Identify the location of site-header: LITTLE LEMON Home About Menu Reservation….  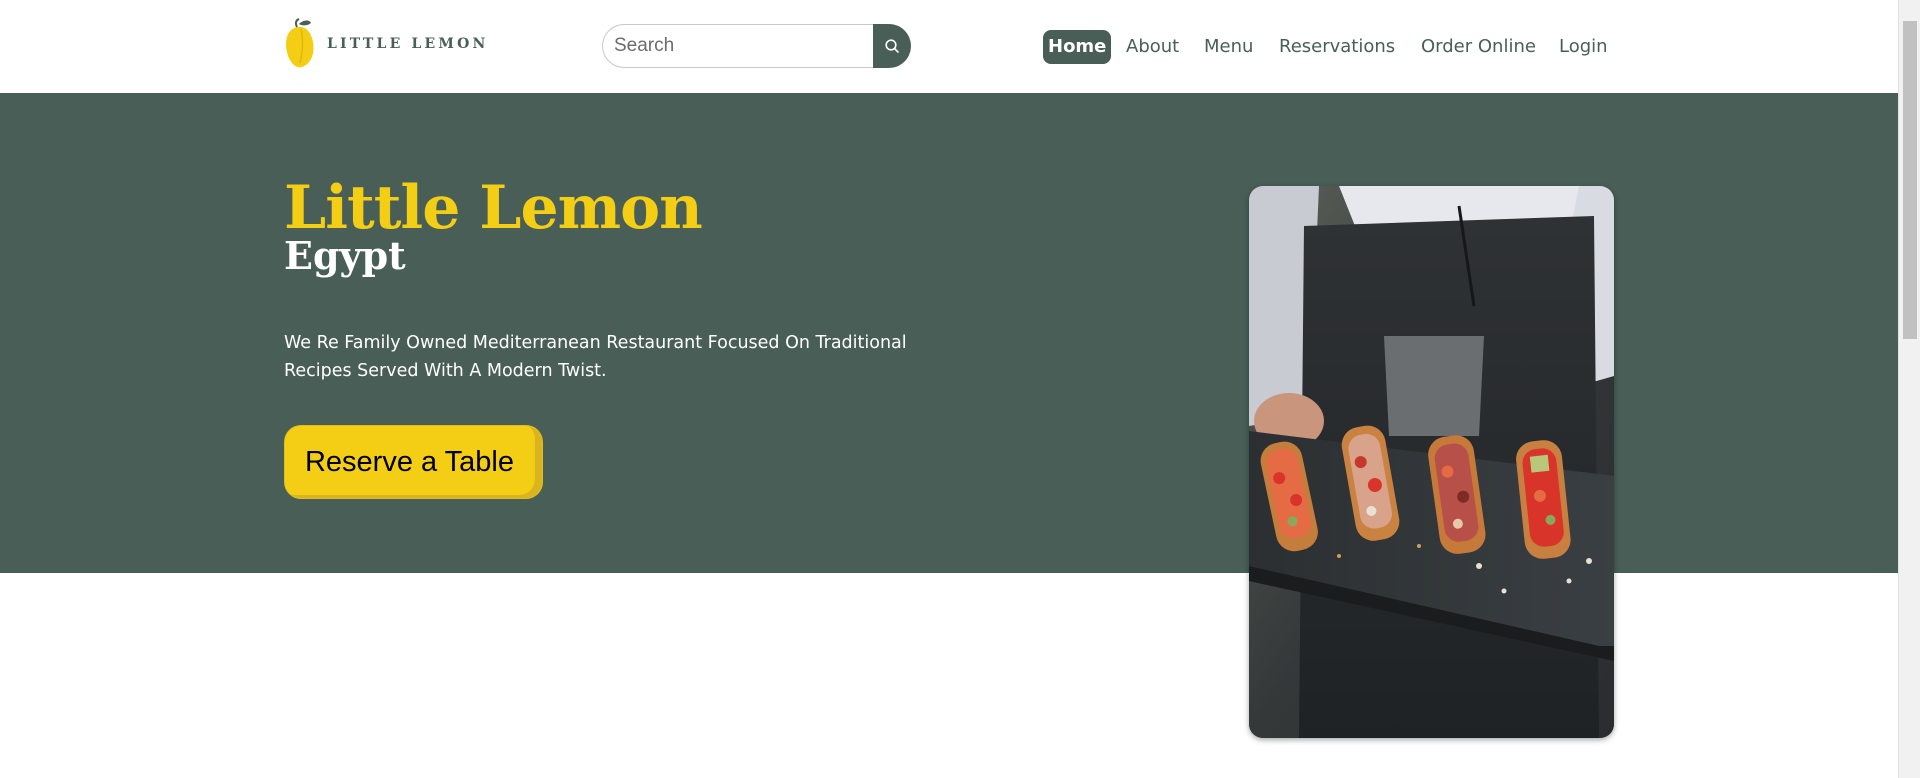
(949, 46).